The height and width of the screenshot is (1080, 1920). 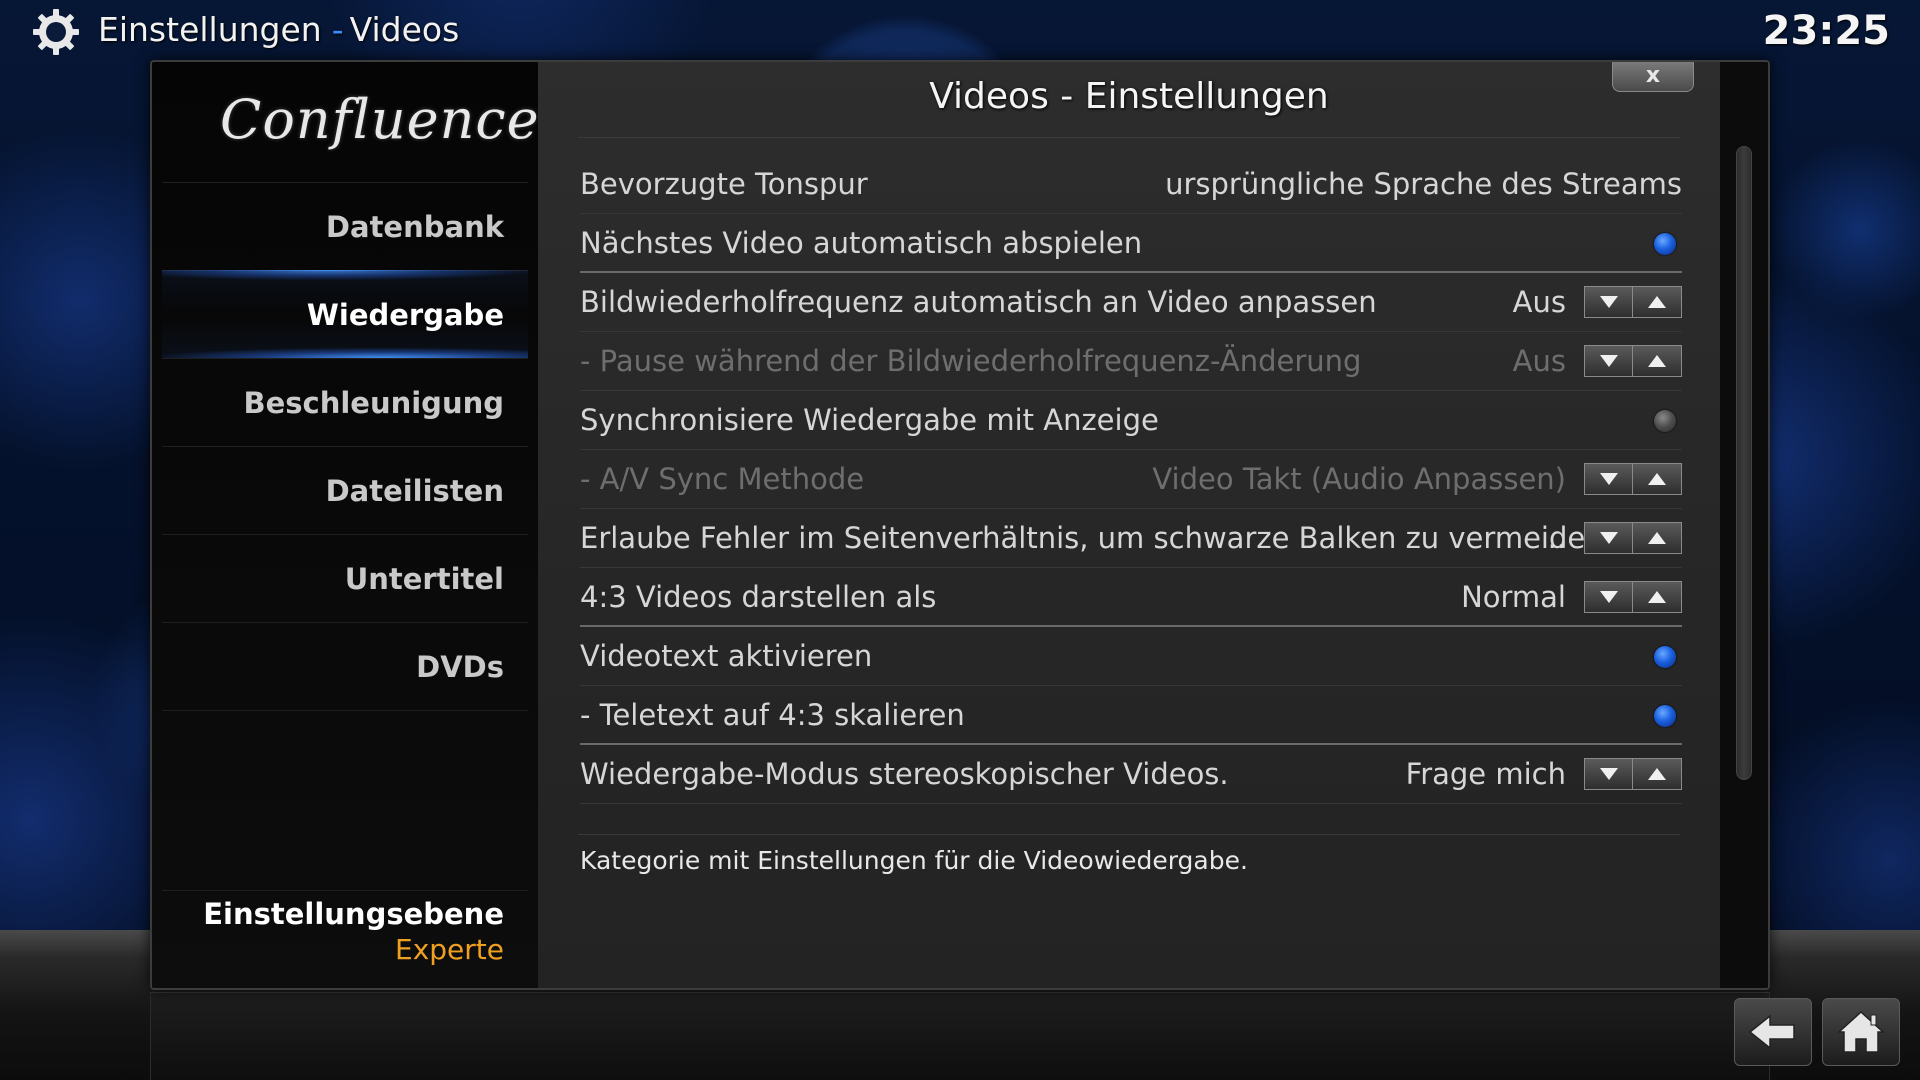 What do you see at coordinates (1653, 77) in the screenshot?
I see `close-button: x` at bounding box center [1653, 77].